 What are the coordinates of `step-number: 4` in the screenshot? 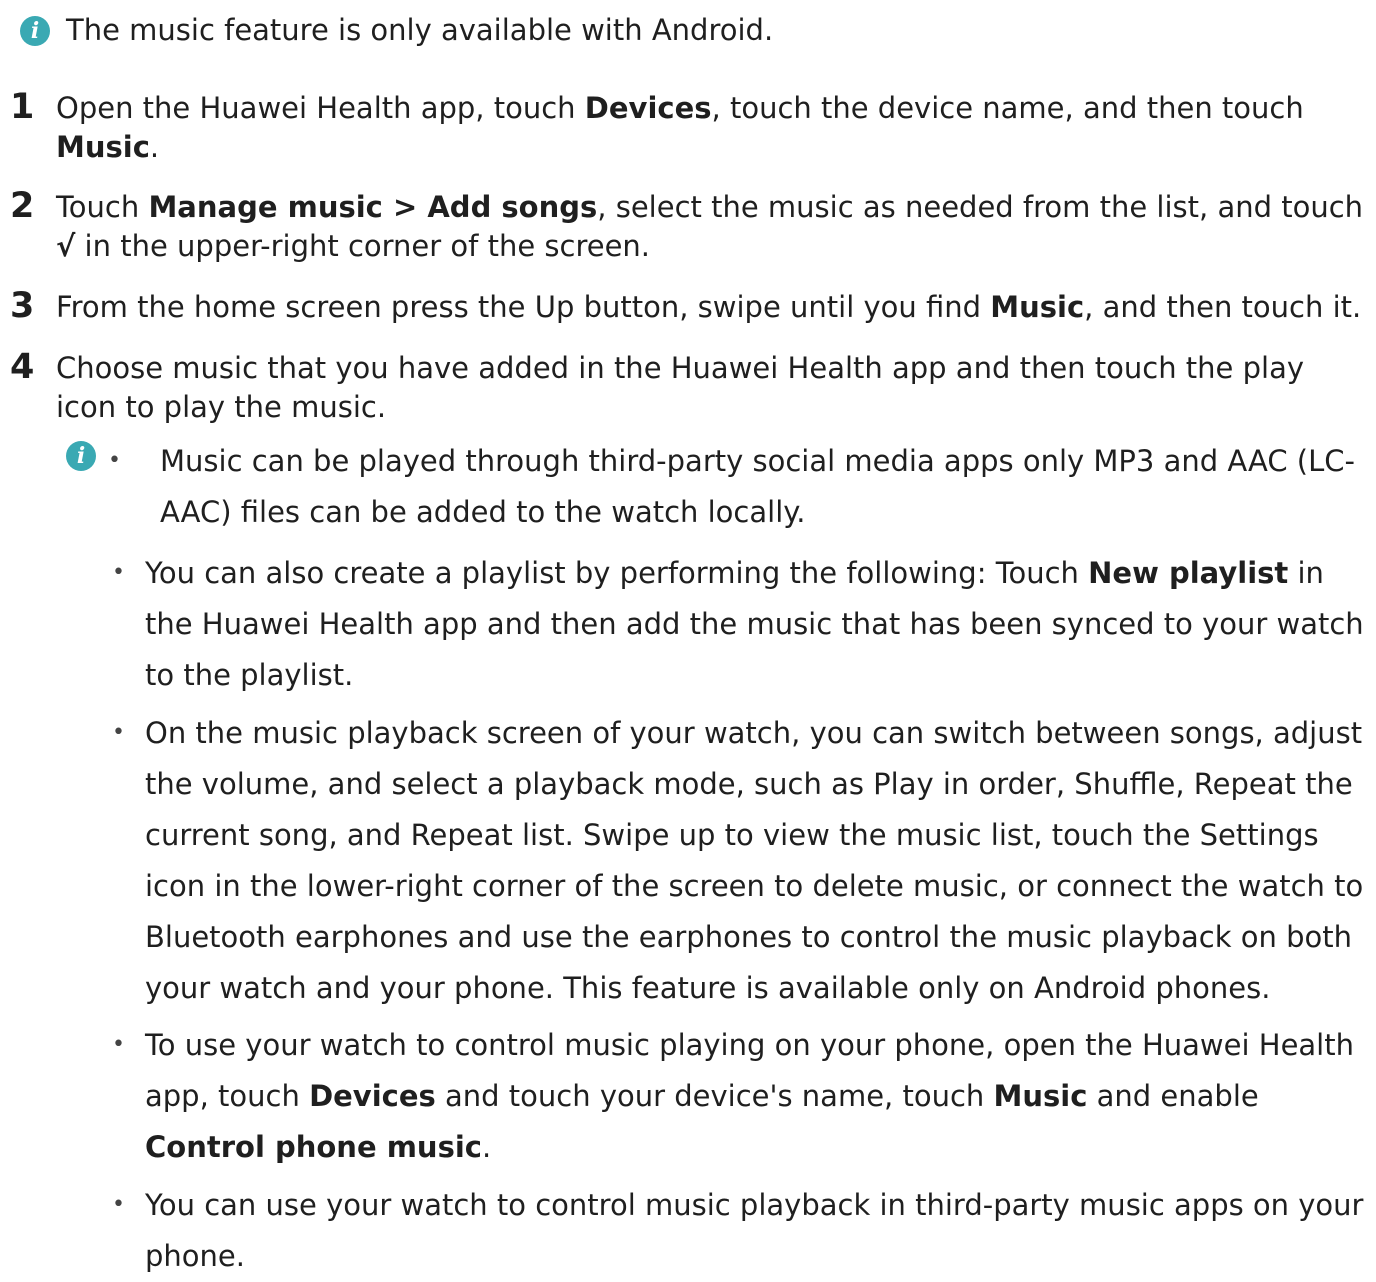 It's located at (22, 367).